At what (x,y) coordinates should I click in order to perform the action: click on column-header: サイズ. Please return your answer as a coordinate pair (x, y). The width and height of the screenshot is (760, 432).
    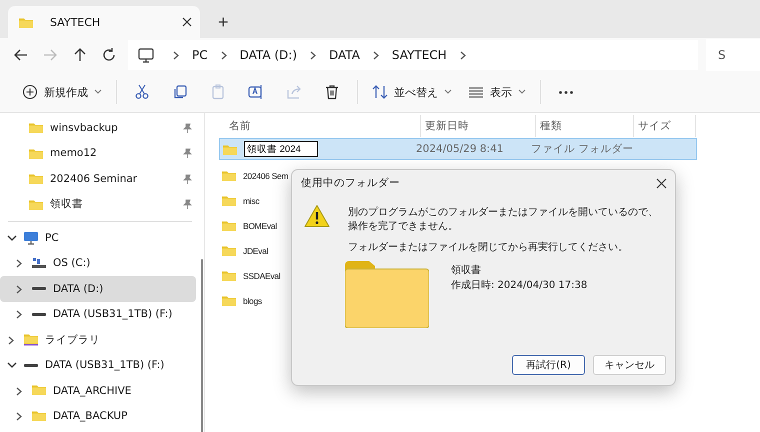
    Looking at the image, I should click on (665, 125).